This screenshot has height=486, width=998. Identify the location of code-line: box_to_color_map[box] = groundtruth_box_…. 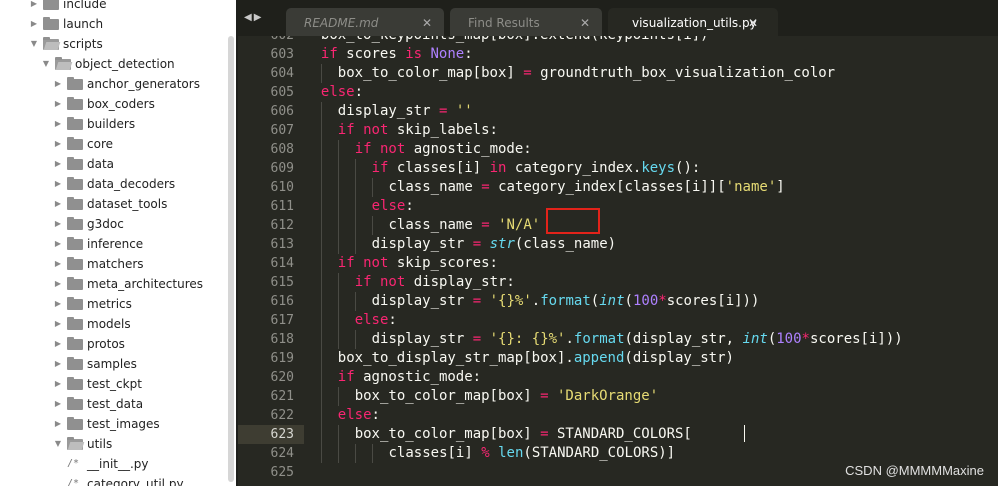
(586, 73).